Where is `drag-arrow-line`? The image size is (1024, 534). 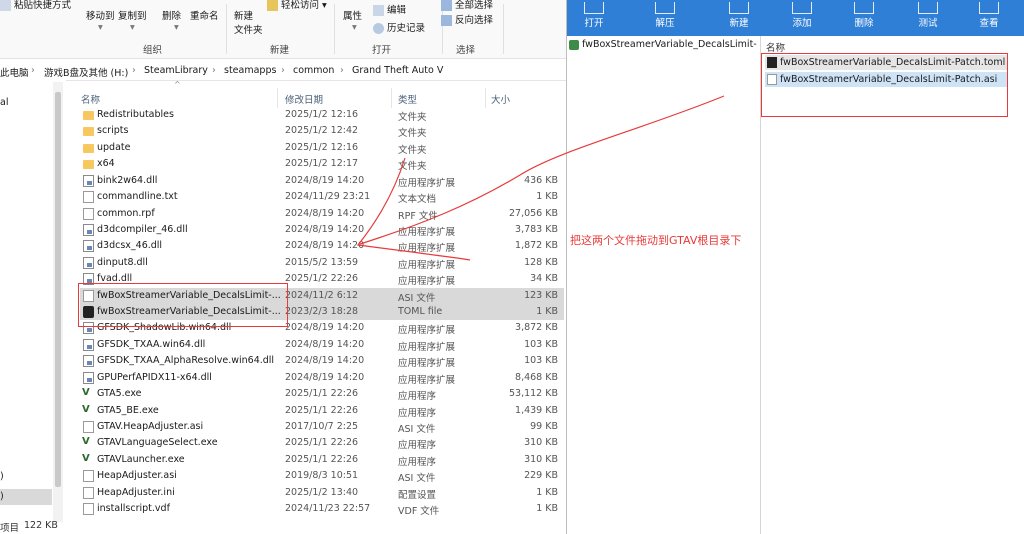
drag-arrow-line is located at coordinates (542, 170).